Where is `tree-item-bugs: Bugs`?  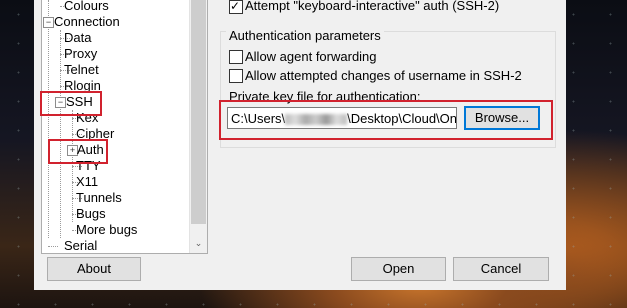
tree-item-bugs: Bugs is located at coordinates (91, 214).